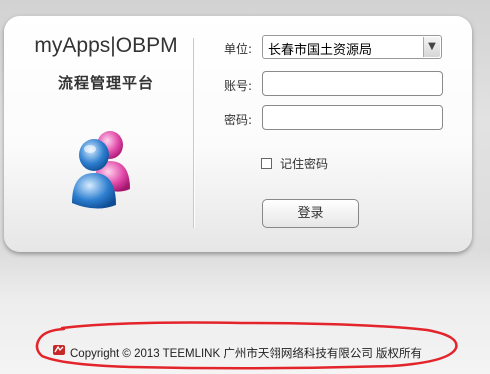  I want to click on remember-password-label: 记住密码, so click(304, 164).